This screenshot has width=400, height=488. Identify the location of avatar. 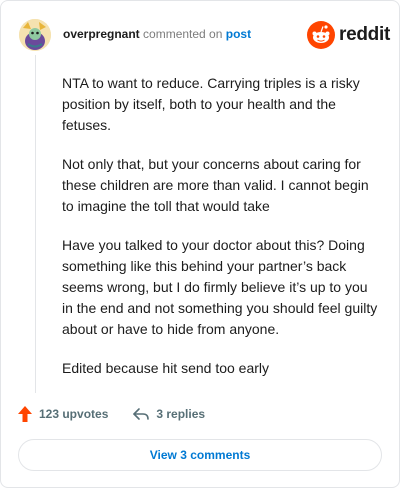
(35, 35).